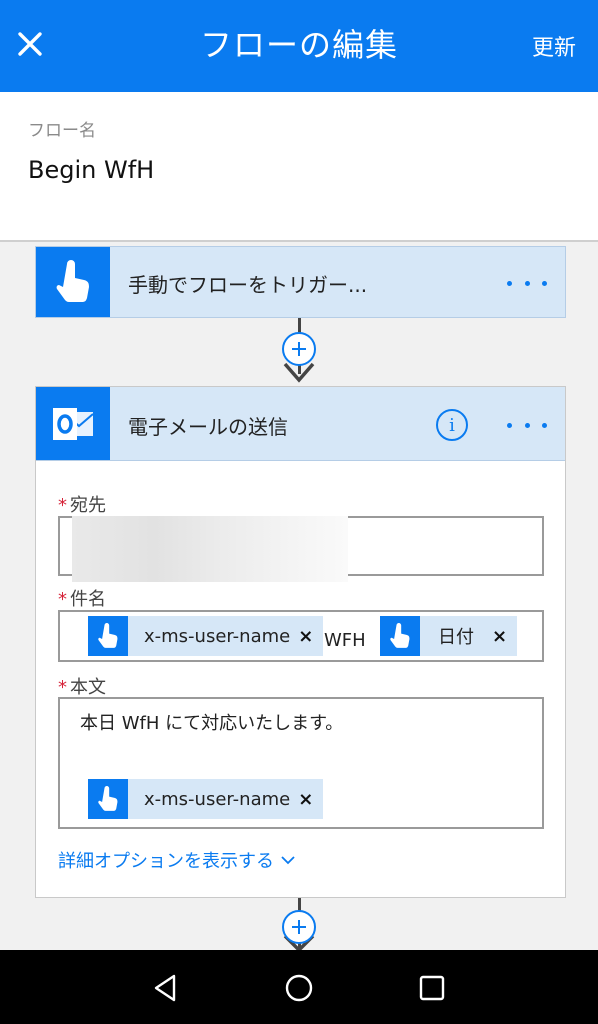  I want to click on outlook-icon, so click(73, 423).